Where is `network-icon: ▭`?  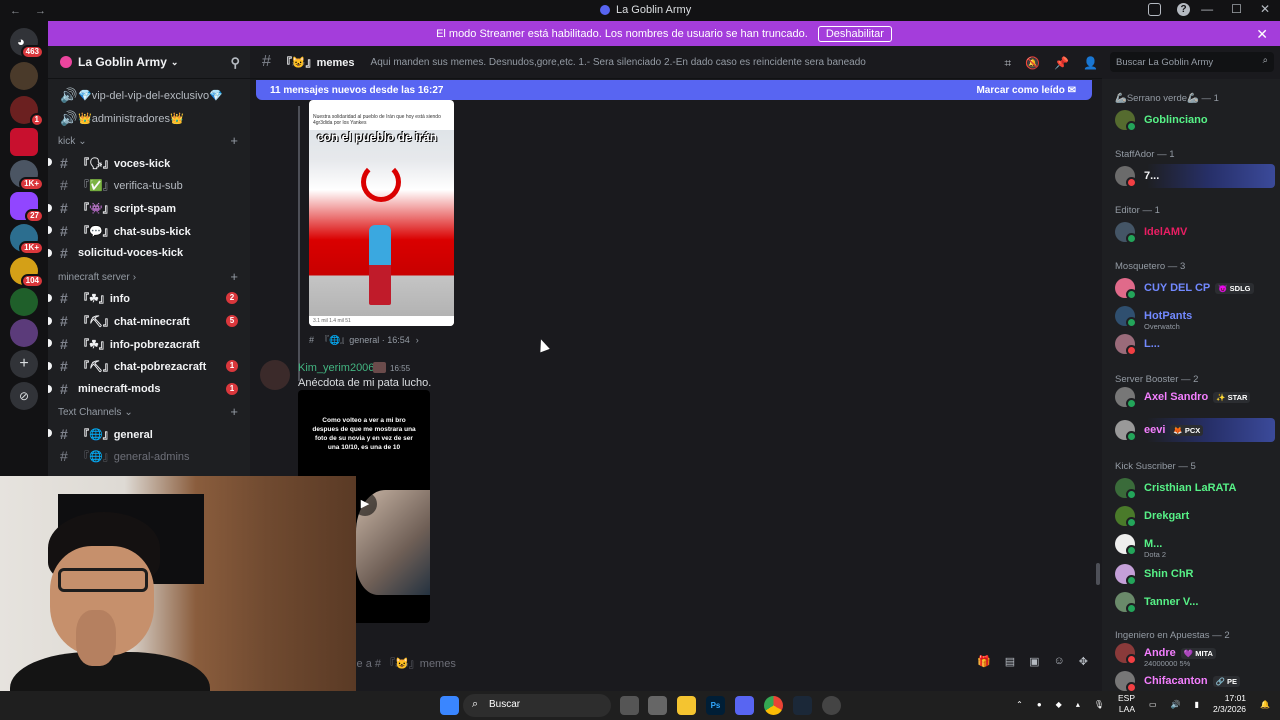
network-icon: ▭ is located at coordinates (1153, 704).